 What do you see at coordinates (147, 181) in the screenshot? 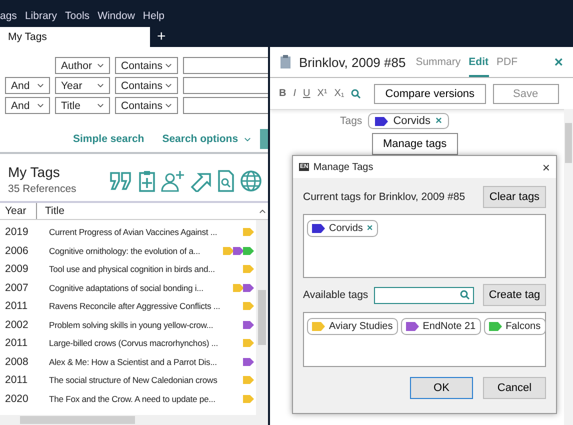
I see `clipboard-plus-icon` at bounding box center [147, 181].